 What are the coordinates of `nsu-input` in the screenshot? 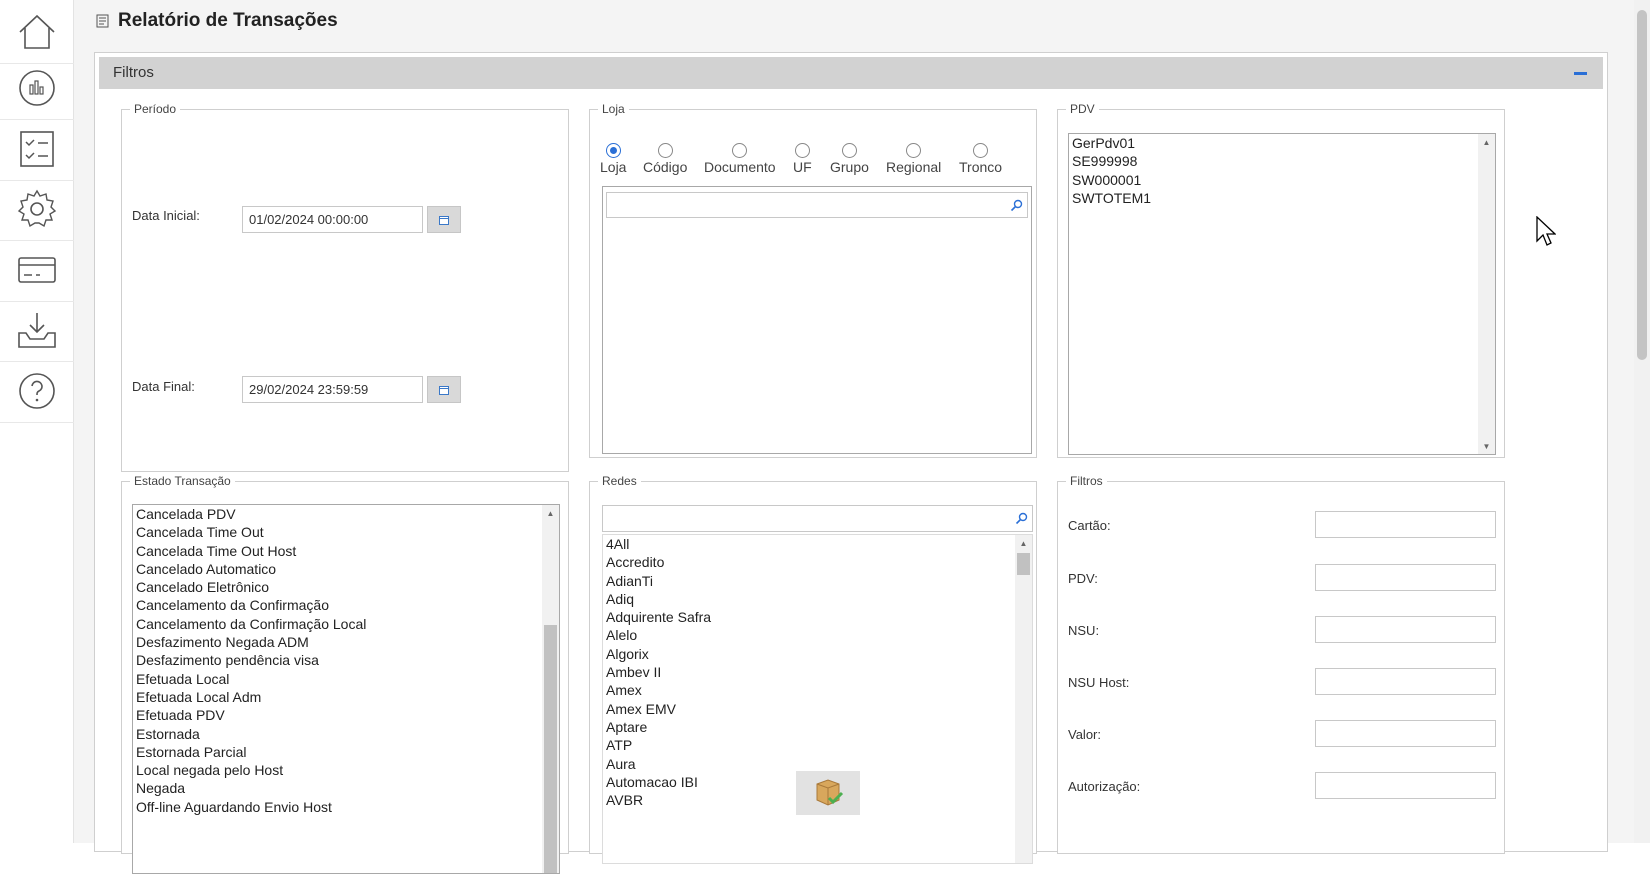 It's located at (1405, 629).